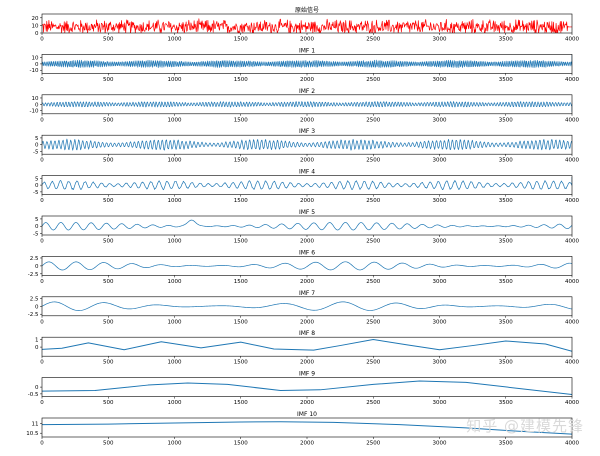 This screenshot has width=600, height=456. What do you see at coordinates (37, 340) in the screenshot?
I see `y-tick-label: 1` at bounding box center [37, 340].